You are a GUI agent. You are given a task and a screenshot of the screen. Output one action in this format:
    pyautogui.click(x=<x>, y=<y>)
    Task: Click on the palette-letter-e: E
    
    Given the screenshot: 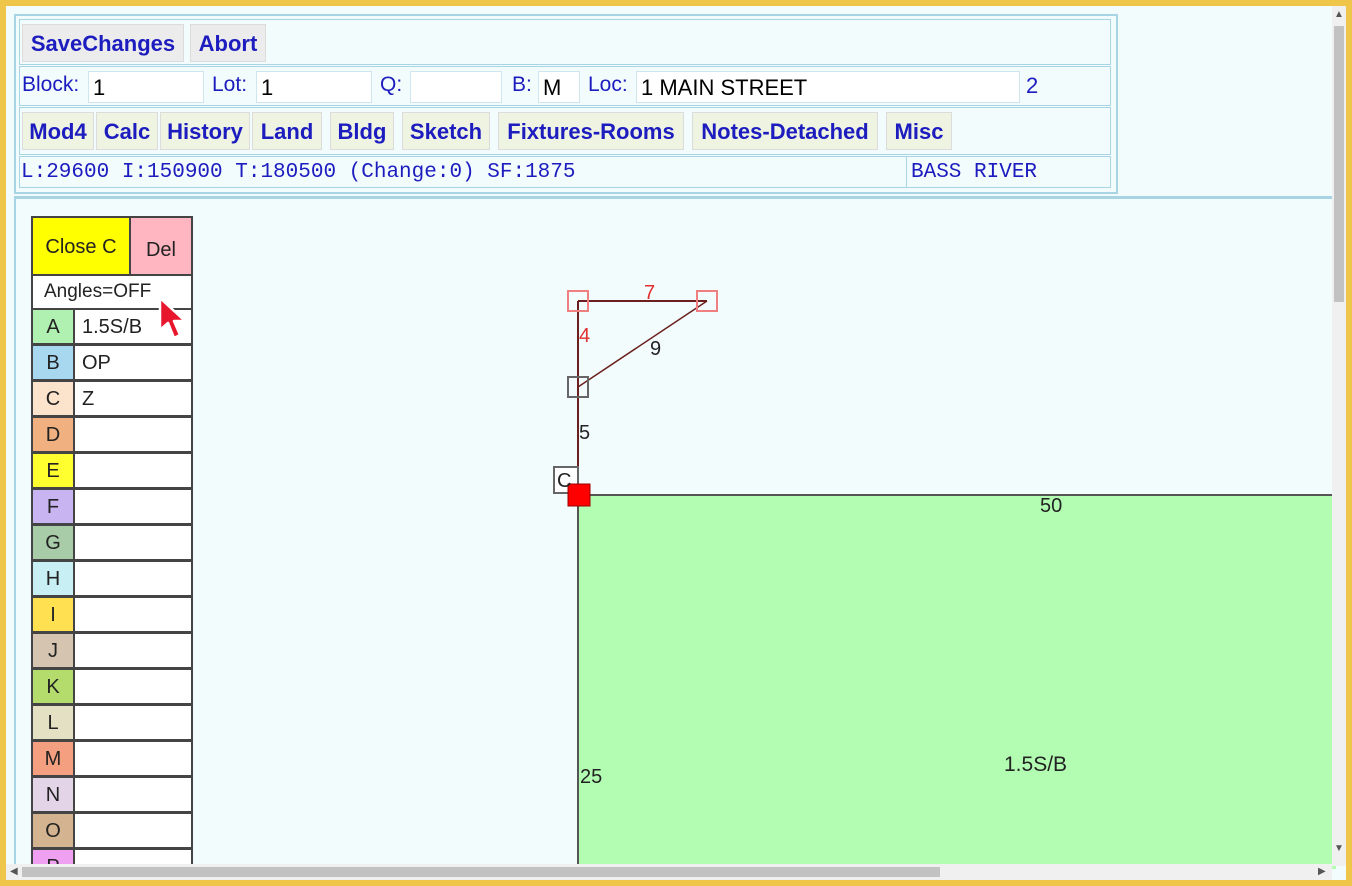 What is the action you would take?
    pyautogui.click(x=53, y=470)
    